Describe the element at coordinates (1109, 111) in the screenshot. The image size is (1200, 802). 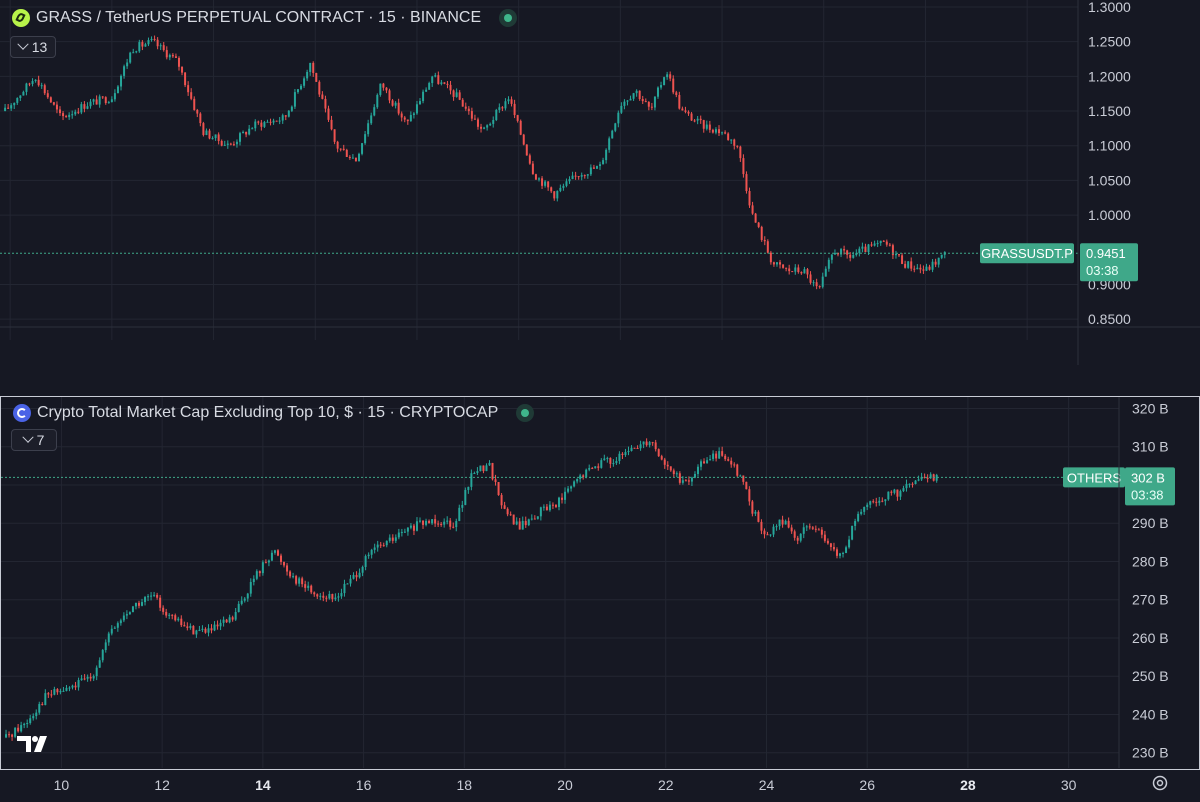
I see `y-tick-label: 1.1500` at that location.